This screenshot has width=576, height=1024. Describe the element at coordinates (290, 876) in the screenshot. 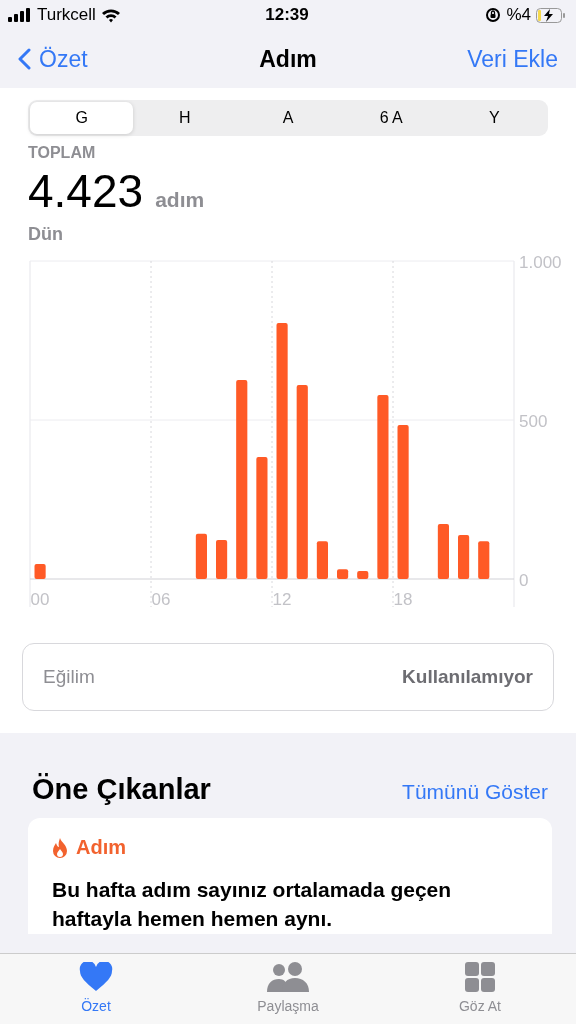

I see `highlight-card: Adım Bu hafta adım sayınız ortalamada geçen haftayla hemen hemen aynı.` at that location.